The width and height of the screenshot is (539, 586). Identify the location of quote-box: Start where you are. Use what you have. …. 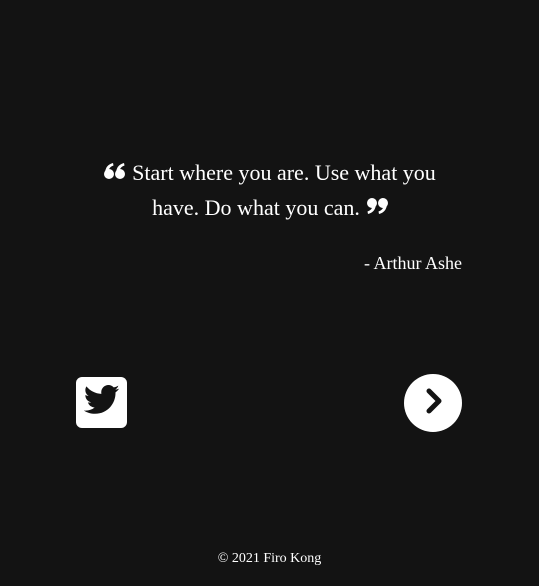
(270, 190).